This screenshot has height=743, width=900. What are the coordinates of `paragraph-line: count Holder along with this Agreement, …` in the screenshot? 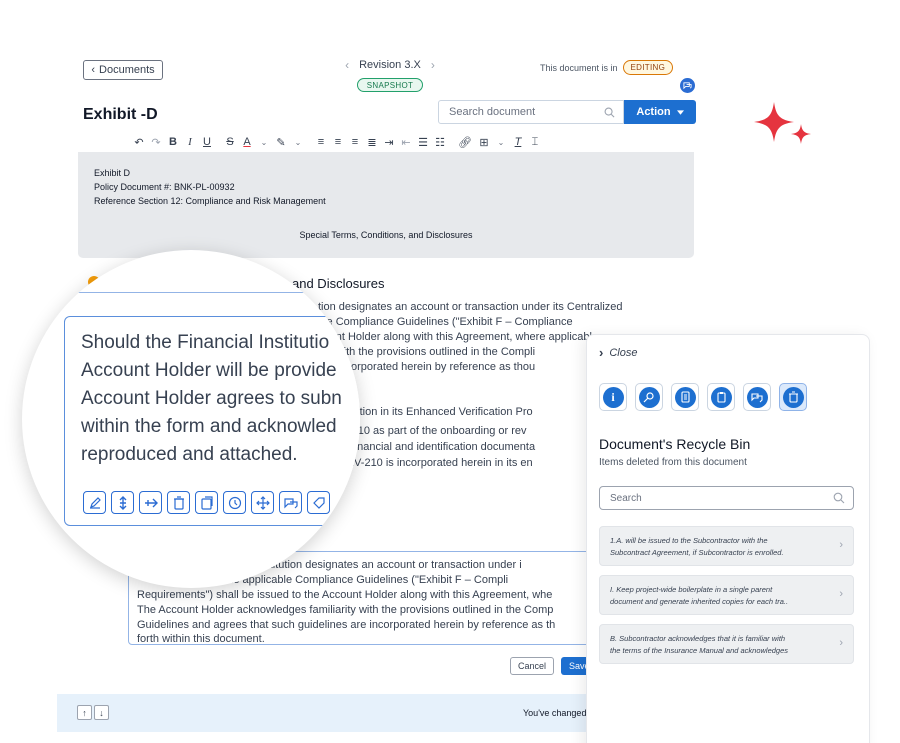 It's located at (460, 337).